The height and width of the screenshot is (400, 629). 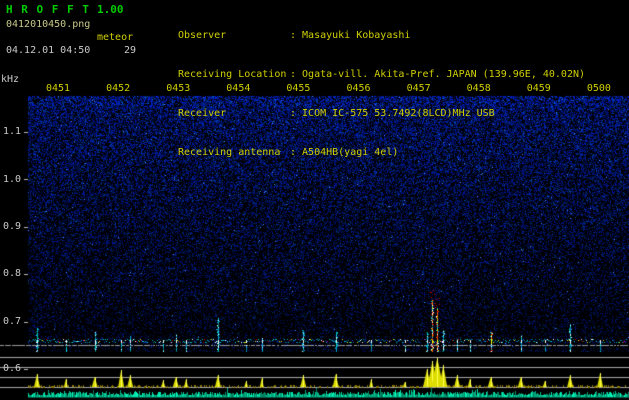 What do you see at coordinates (538, 88) in the screenshot?
I see `time-tick: 0459` at bounding box center [538, 88].